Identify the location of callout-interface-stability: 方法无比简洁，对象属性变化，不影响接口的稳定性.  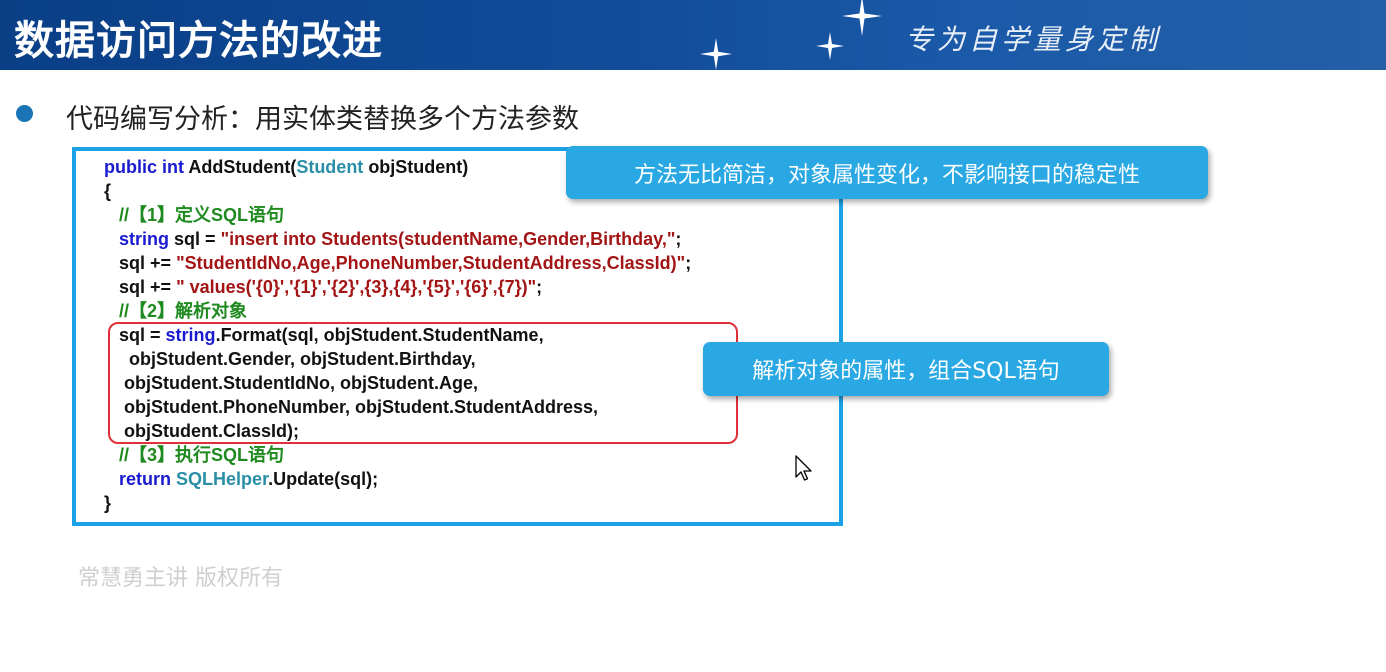
(887, 172).